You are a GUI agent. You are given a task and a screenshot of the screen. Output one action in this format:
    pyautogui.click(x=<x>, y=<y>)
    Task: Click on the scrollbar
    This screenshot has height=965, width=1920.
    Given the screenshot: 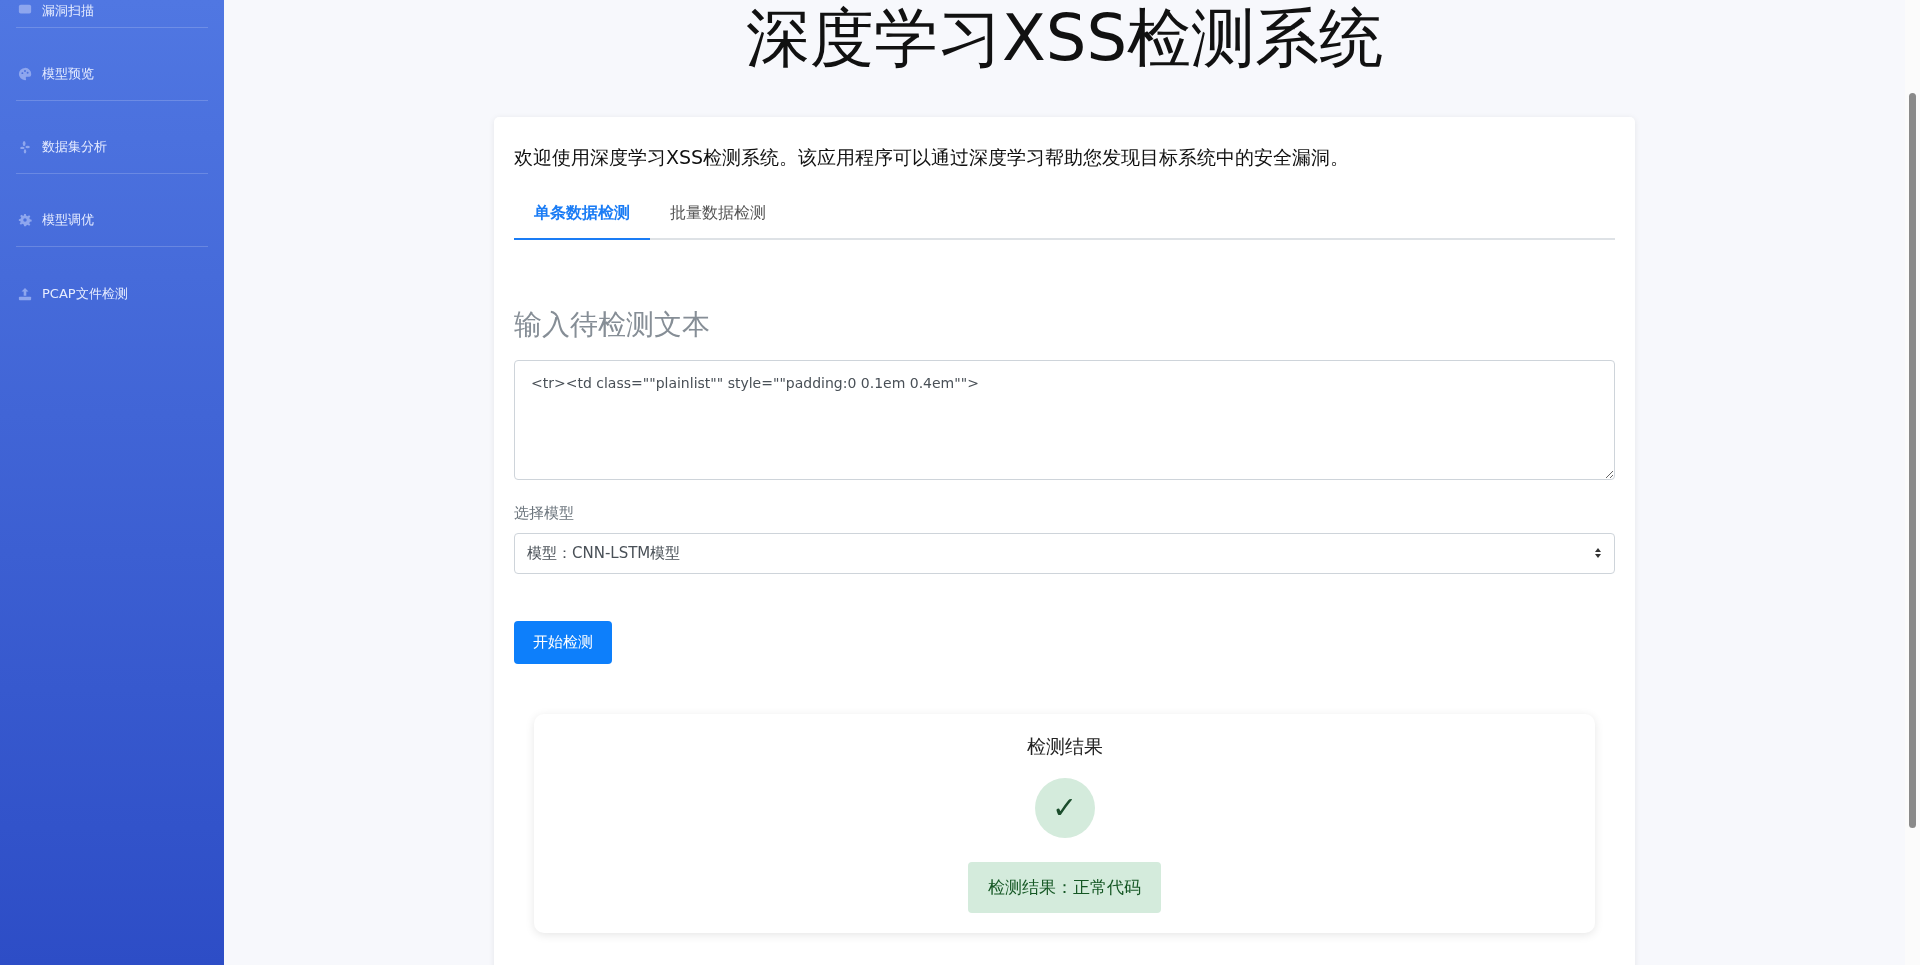 What is the action you would take?
    pyautogui.click(x=1912, y=482)
    